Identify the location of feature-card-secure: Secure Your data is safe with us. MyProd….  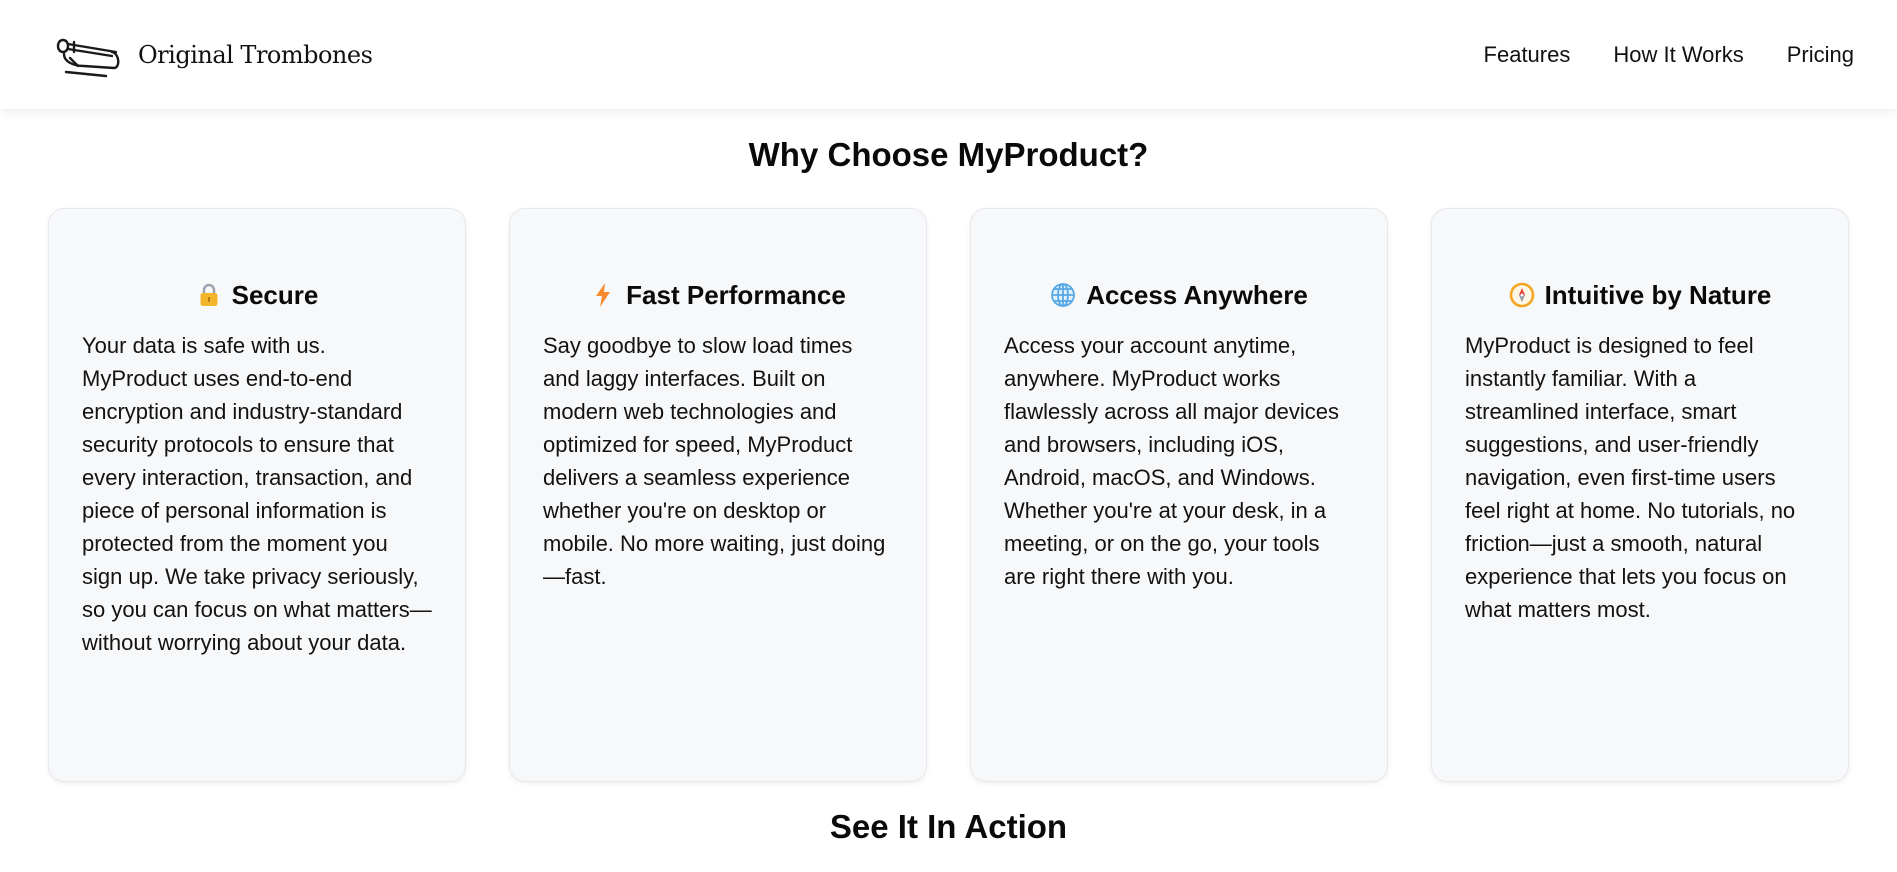
(257, 495).